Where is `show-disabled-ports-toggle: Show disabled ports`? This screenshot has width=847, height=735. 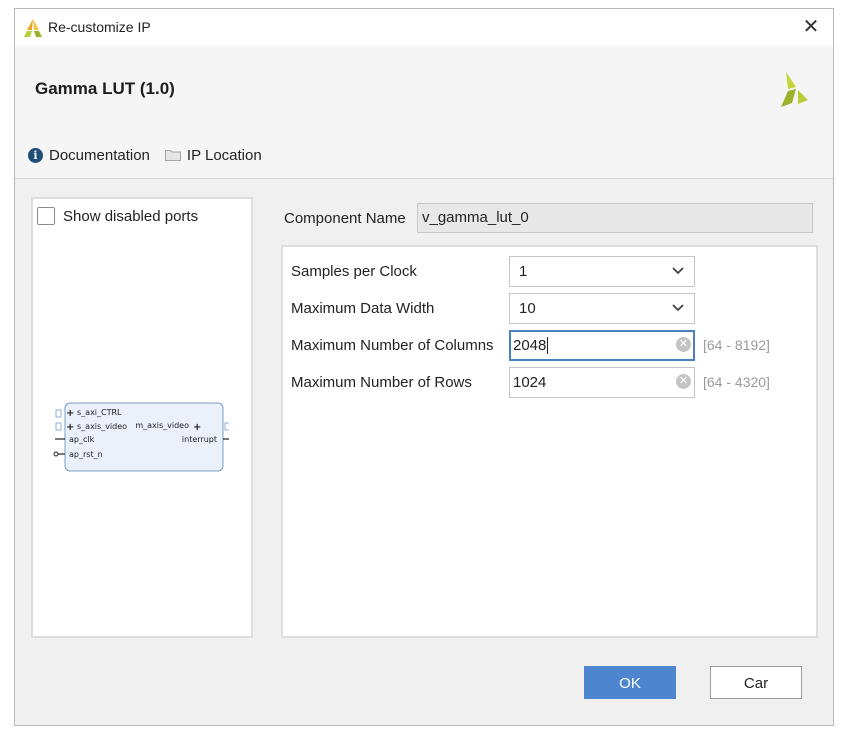 show-disabled-ports-toggle: Show disabled ports is located at coordinates (117, 216).